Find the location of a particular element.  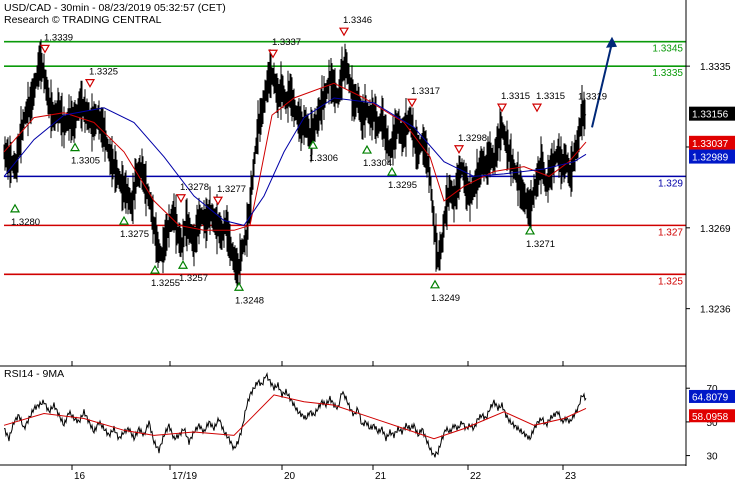

ma-fast-badge-label: 1.33037 is located at coordinates (710, 144).